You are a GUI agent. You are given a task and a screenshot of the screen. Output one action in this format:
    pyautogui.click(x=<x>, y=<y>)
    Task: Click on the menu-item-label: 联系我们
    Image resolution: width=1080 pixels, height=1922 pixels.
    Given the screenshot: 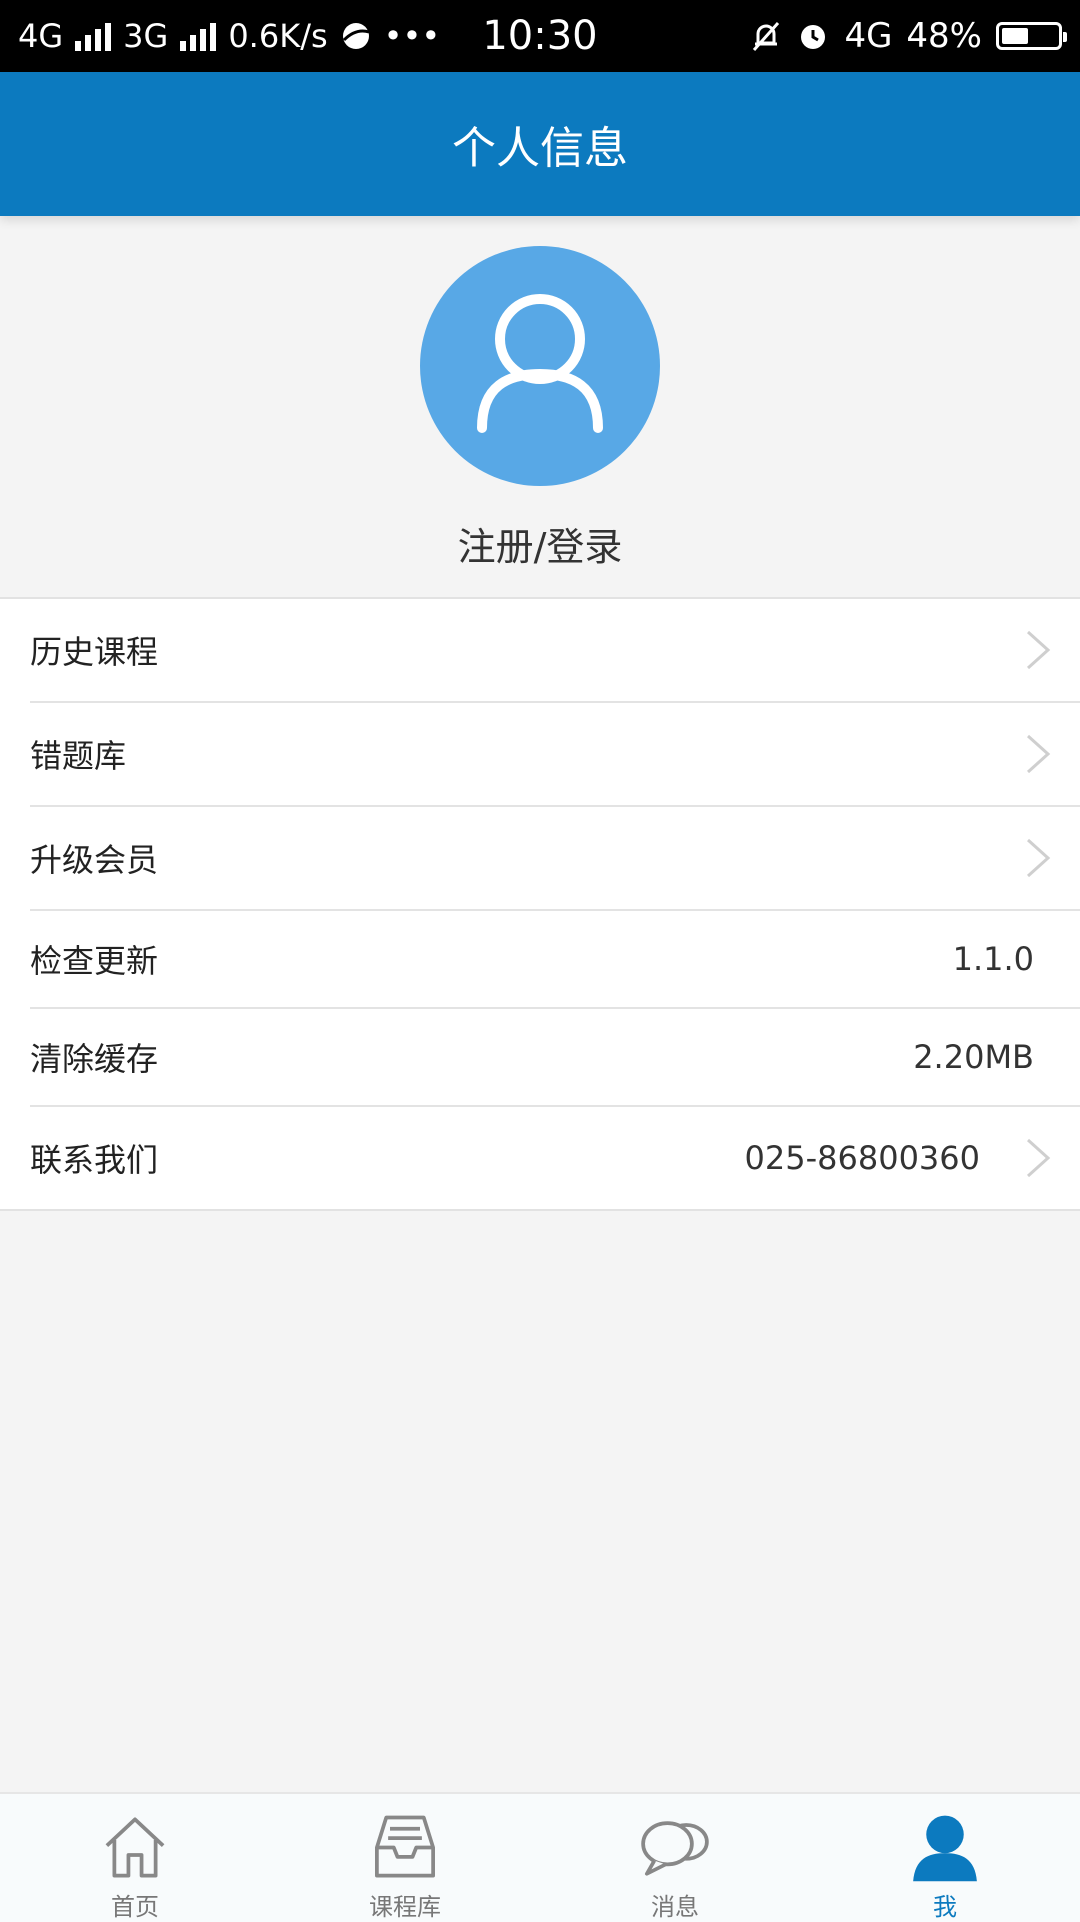 What is the action you would take?
    pyautogui.click(x=94, y=1160)
    